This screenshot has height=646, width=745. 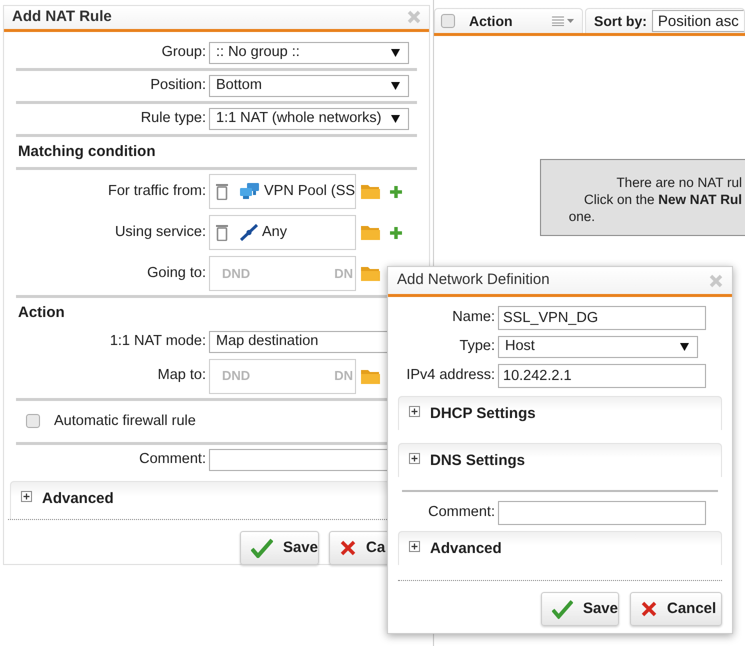 I want to click on text-field: SSL_VPN_DG, so click(x=602, y=318).